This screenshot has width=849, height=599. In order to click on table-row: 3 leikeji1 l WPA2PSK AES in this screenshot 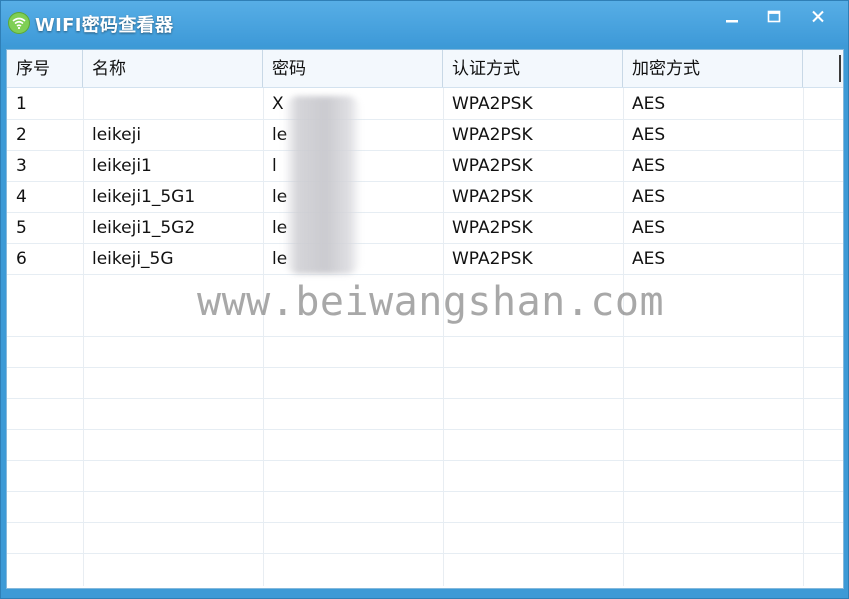, I will do `click(425, 166)`.